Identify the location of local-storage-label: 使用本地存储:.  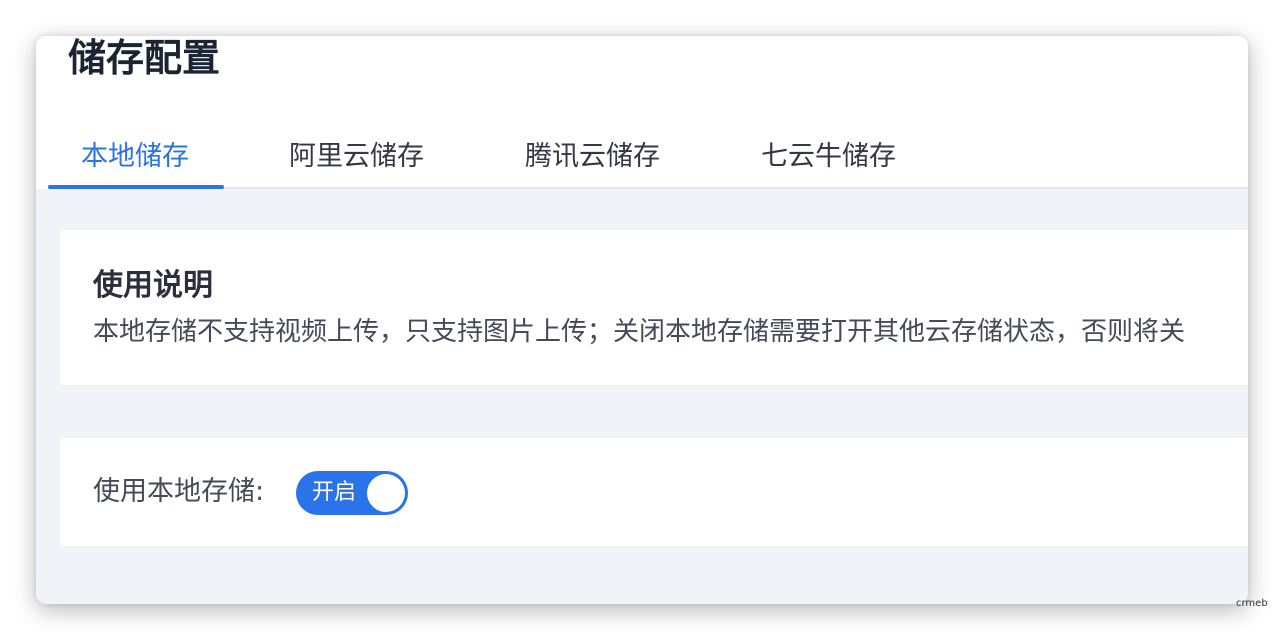
(179, 491).